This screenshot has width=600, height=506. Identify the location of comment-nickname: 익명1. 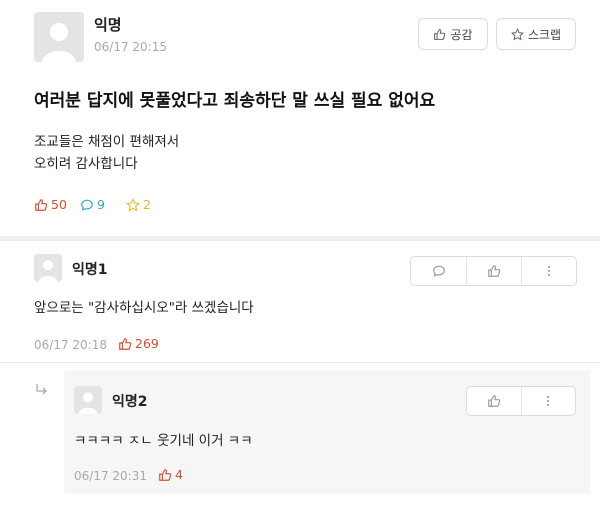
(90, 270).